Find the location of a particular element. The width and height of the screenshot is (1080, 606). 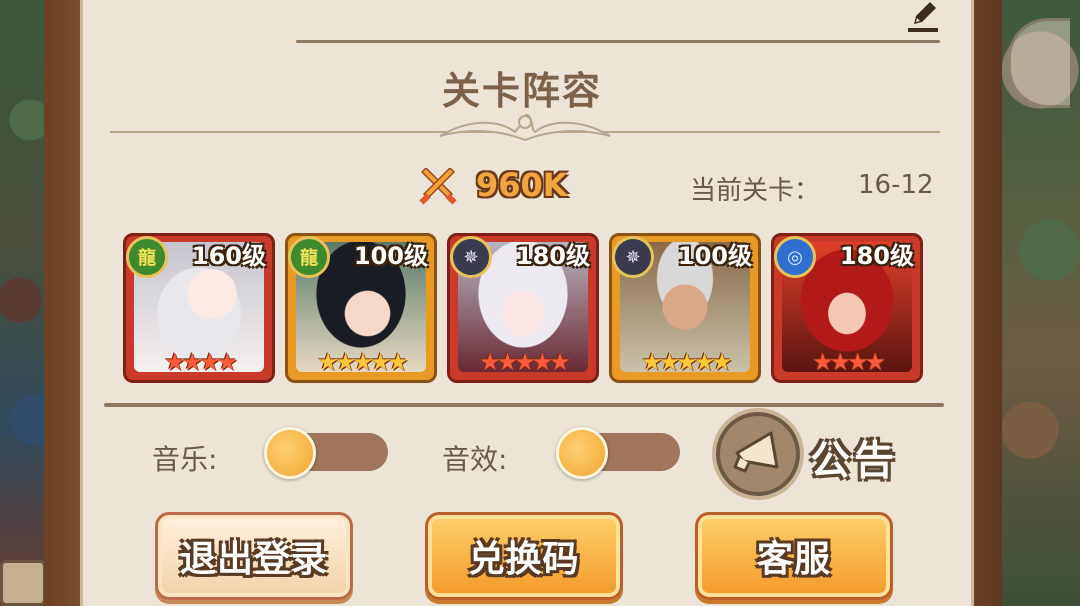

sfx-label: 音效: is located at coordinates (475, 459).